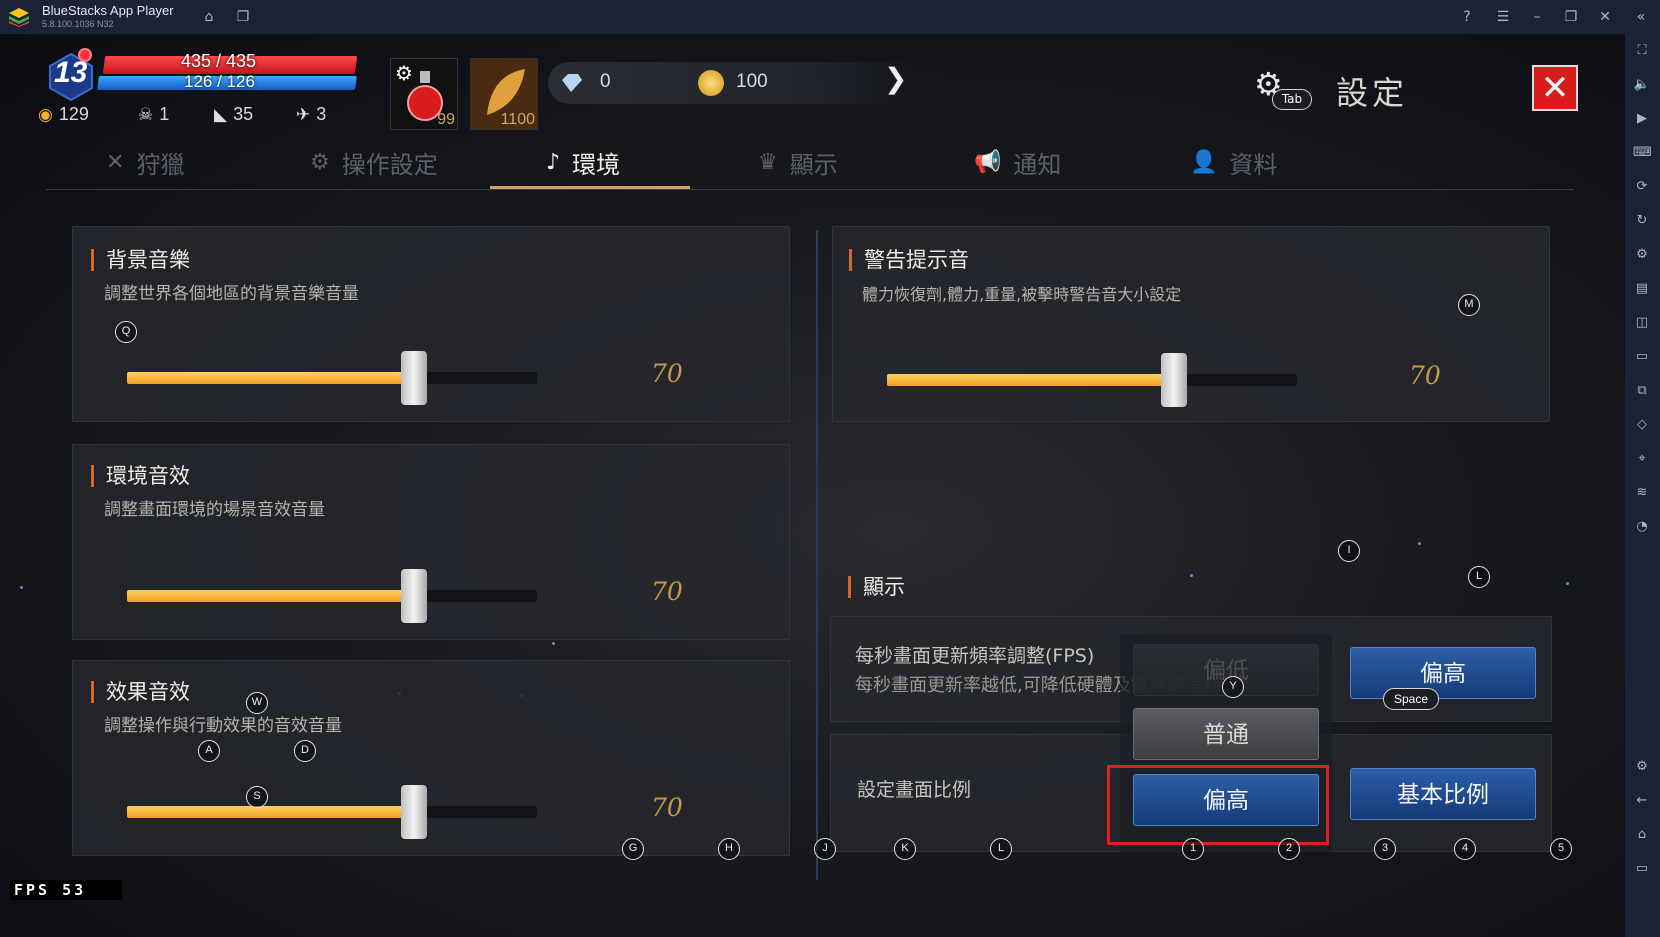 The width and height of the screenshot is (1660, 937). What do you see at coordinates (1642, 459) in the screenshot?
I see `location-icon: ⌖` at bounding box center [1642, 459].